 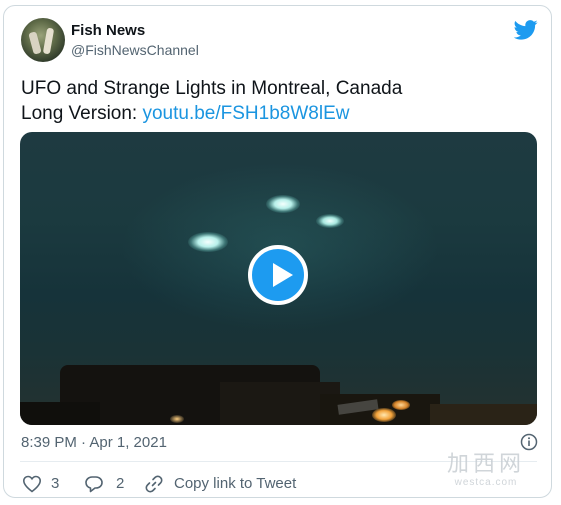 I want to click on reply-count: 2, so click(x=120, y=483).